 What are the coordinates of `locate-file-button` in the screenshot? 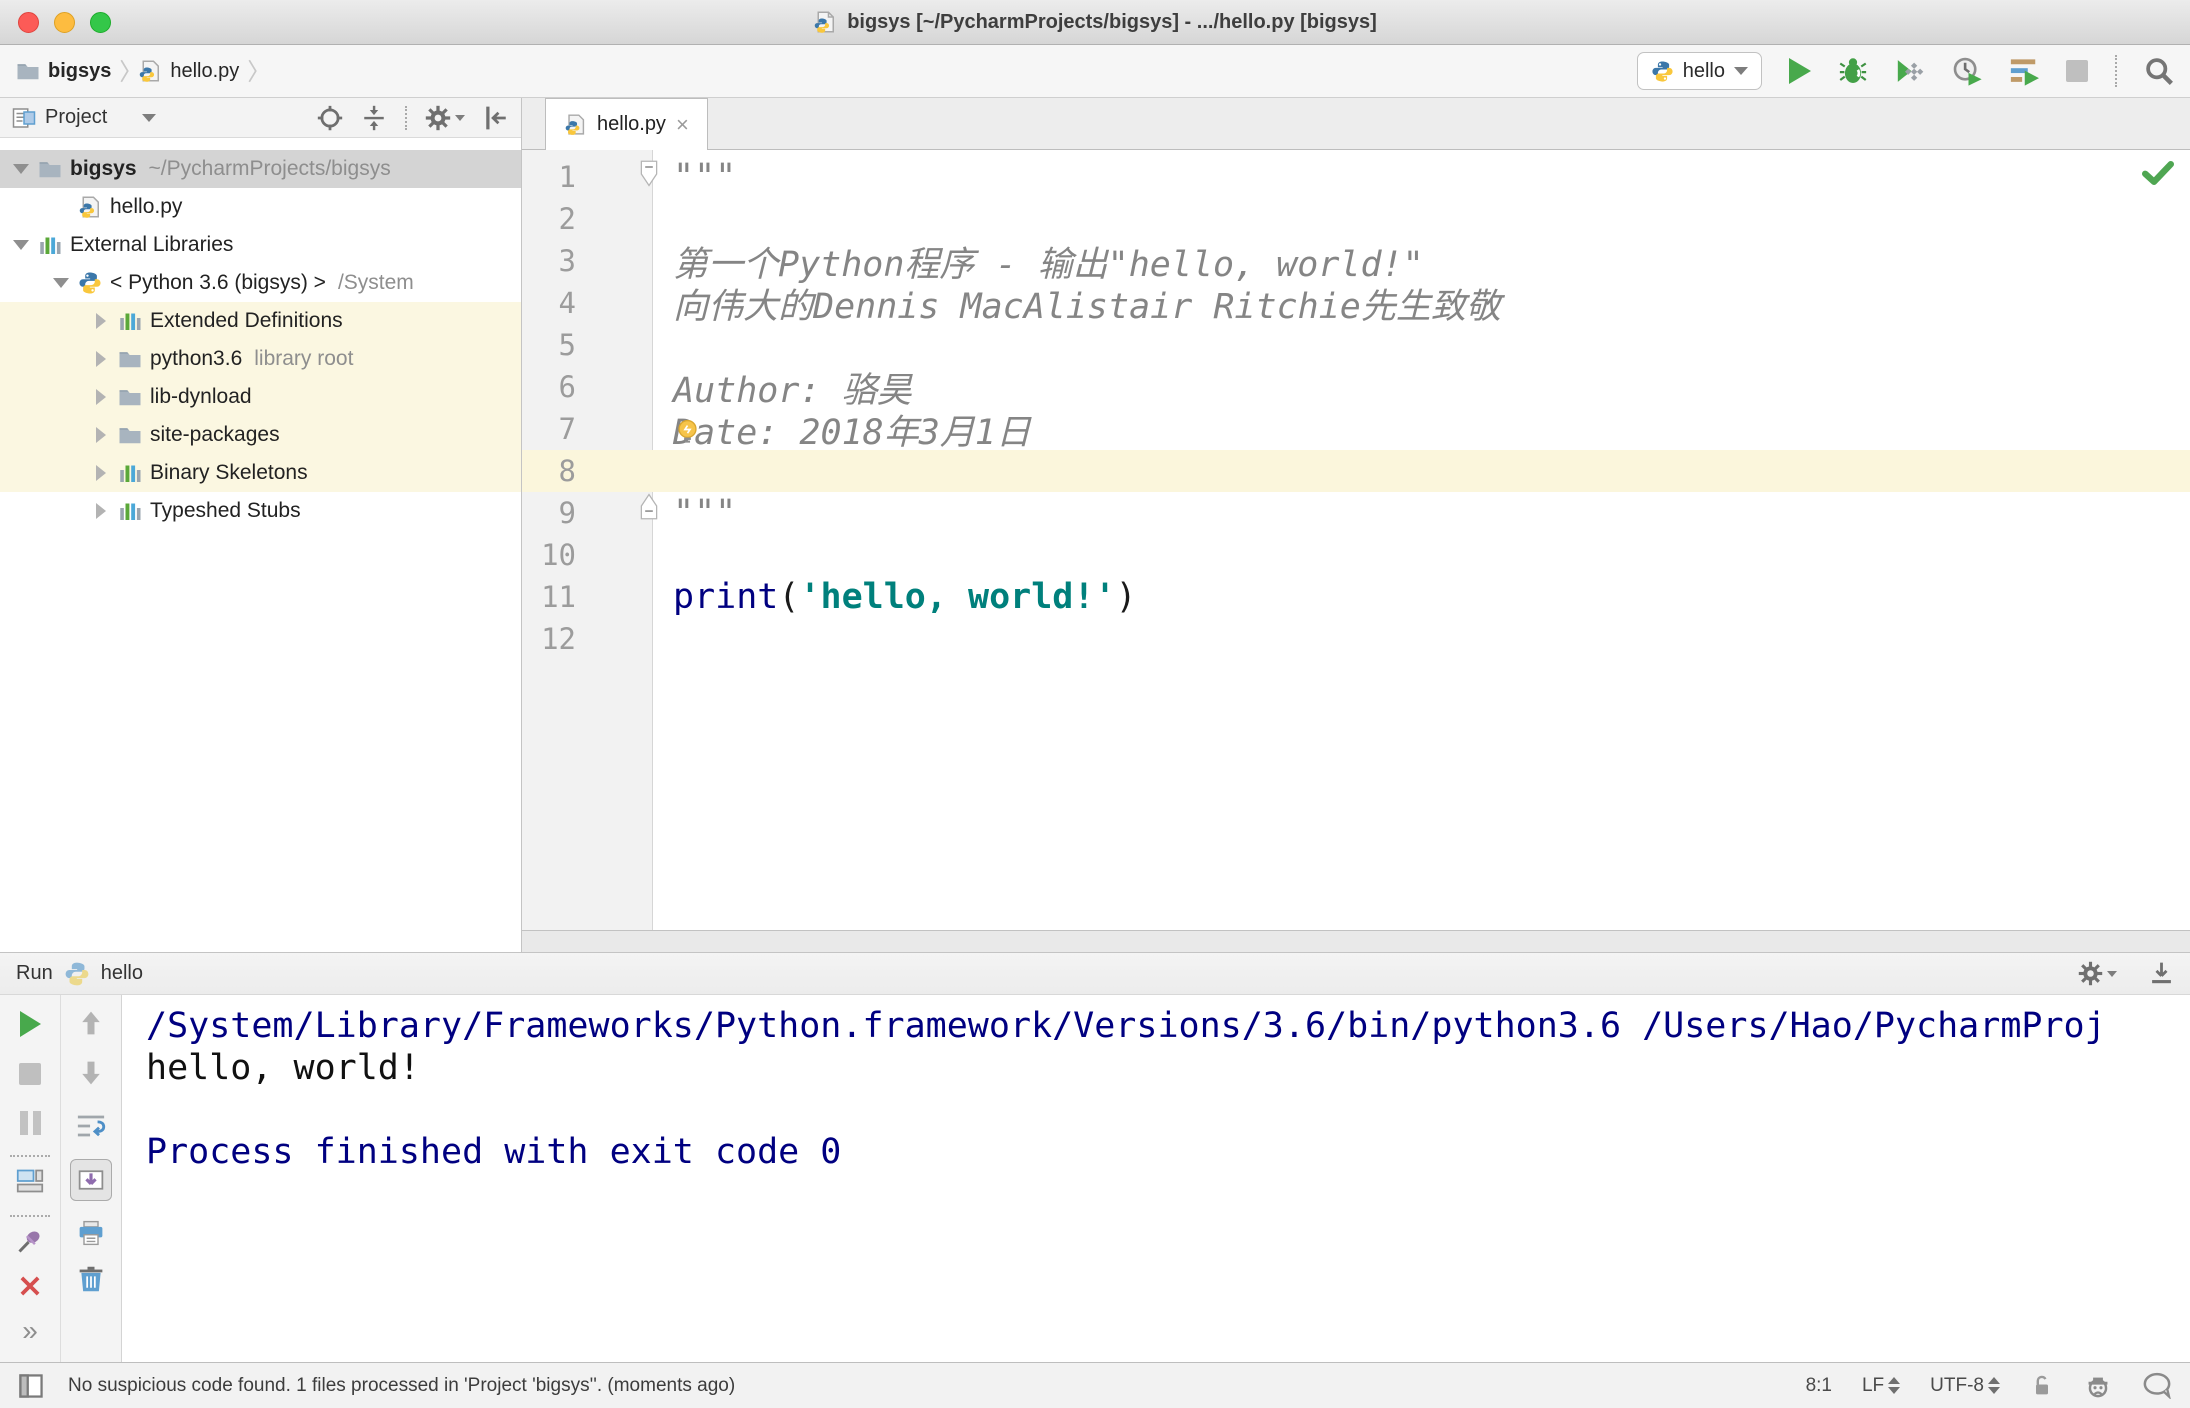 It's located at (330, 118).